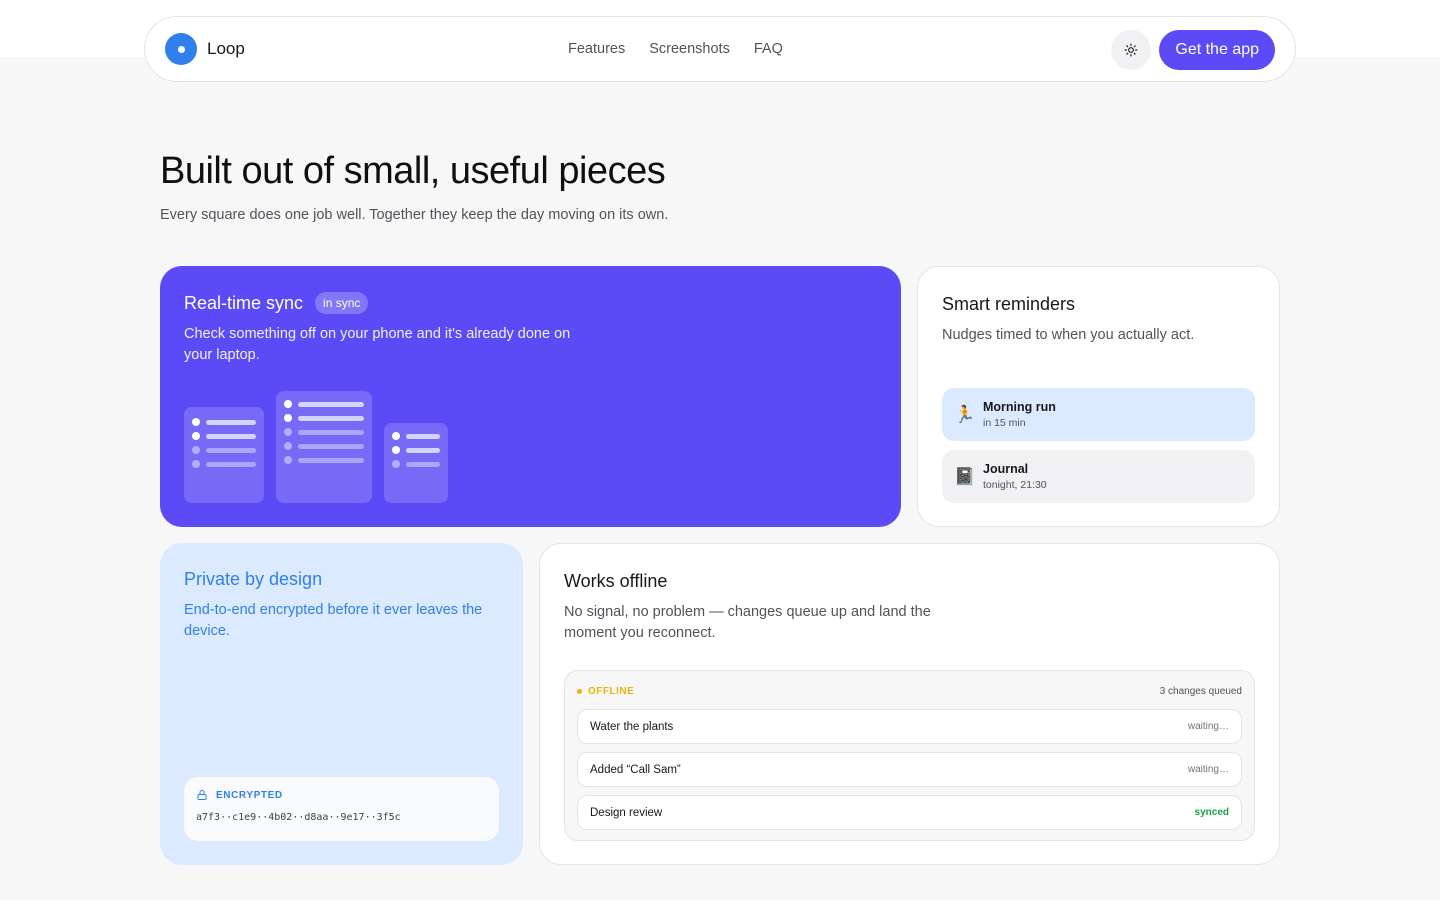  I want to click on offline-status: OFFLINE, so click(605, 691).